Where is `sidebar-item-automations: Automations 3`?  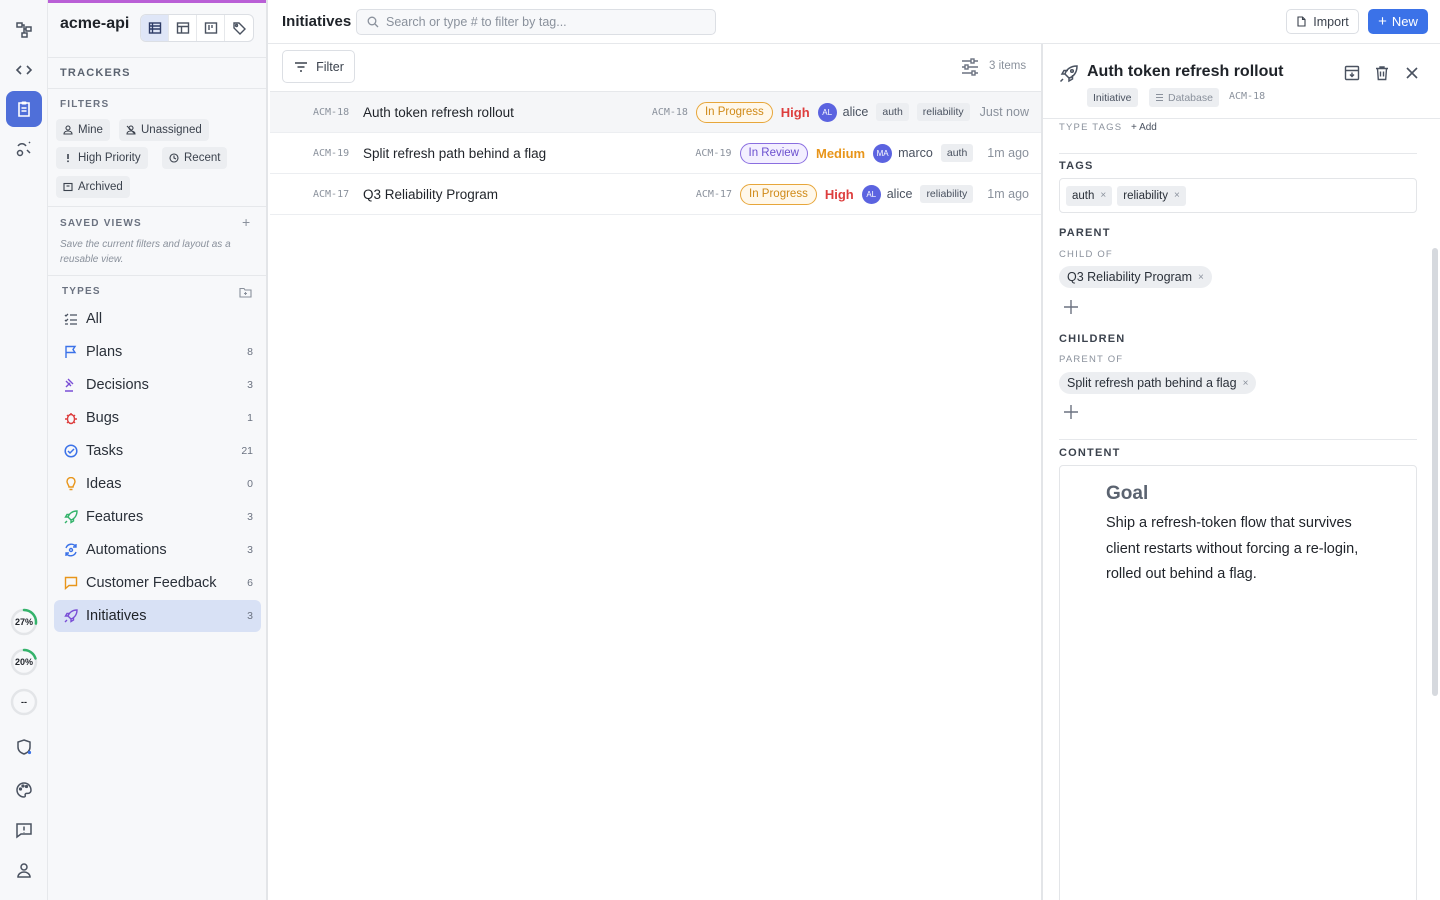 sidebar-item-automations: Automations 3 is located at coordinates (157, 550).